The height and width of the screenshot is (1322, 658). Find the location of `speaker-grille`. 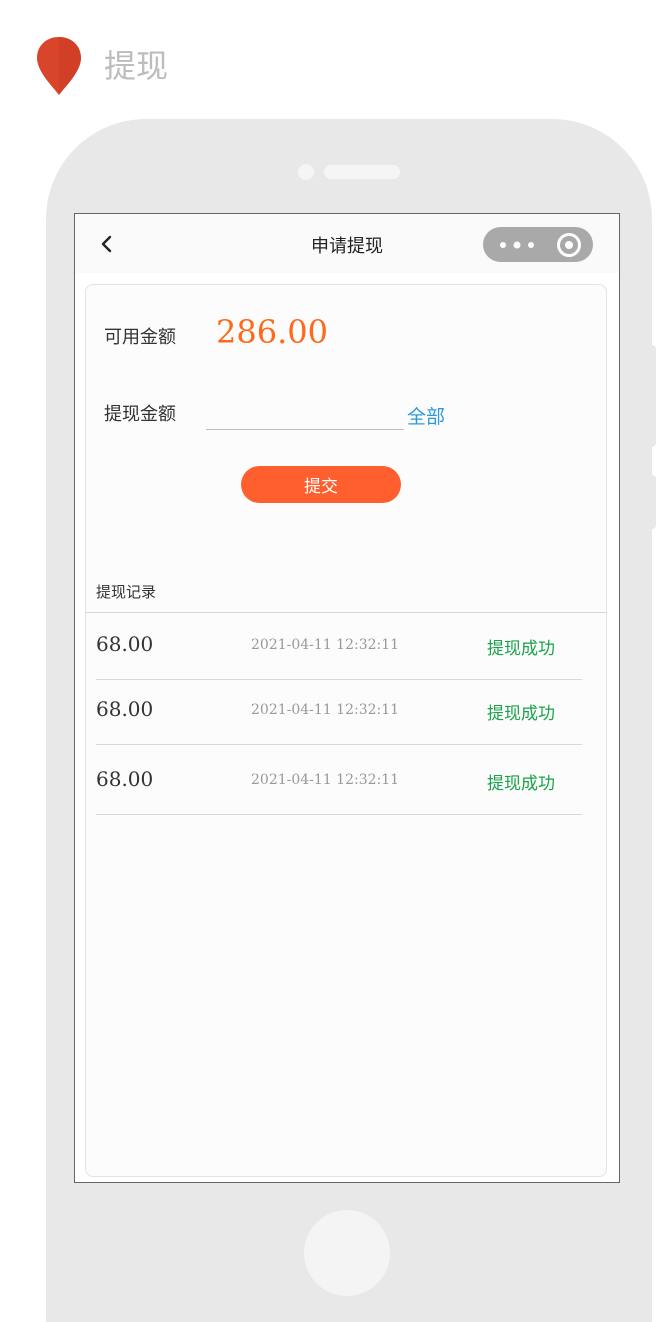

speaker-grille is located at coordinates (362, 172).